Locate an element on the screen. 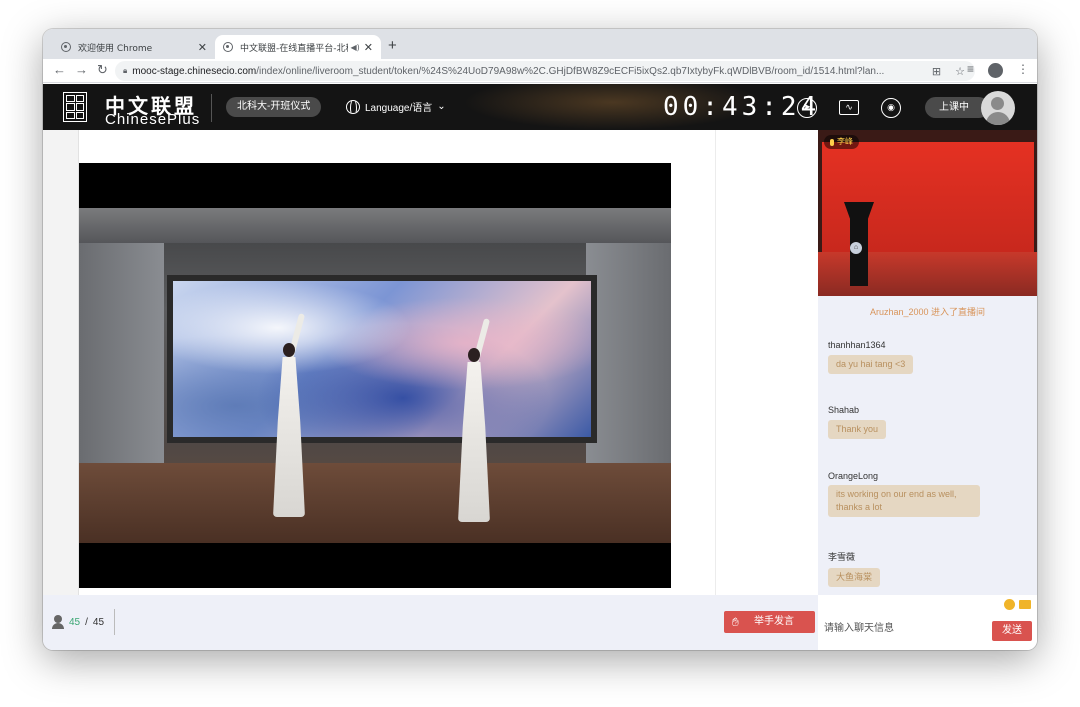  chat-message: thanhhan1364 da yu hai tang <3 is located at coordinates (871, 357).